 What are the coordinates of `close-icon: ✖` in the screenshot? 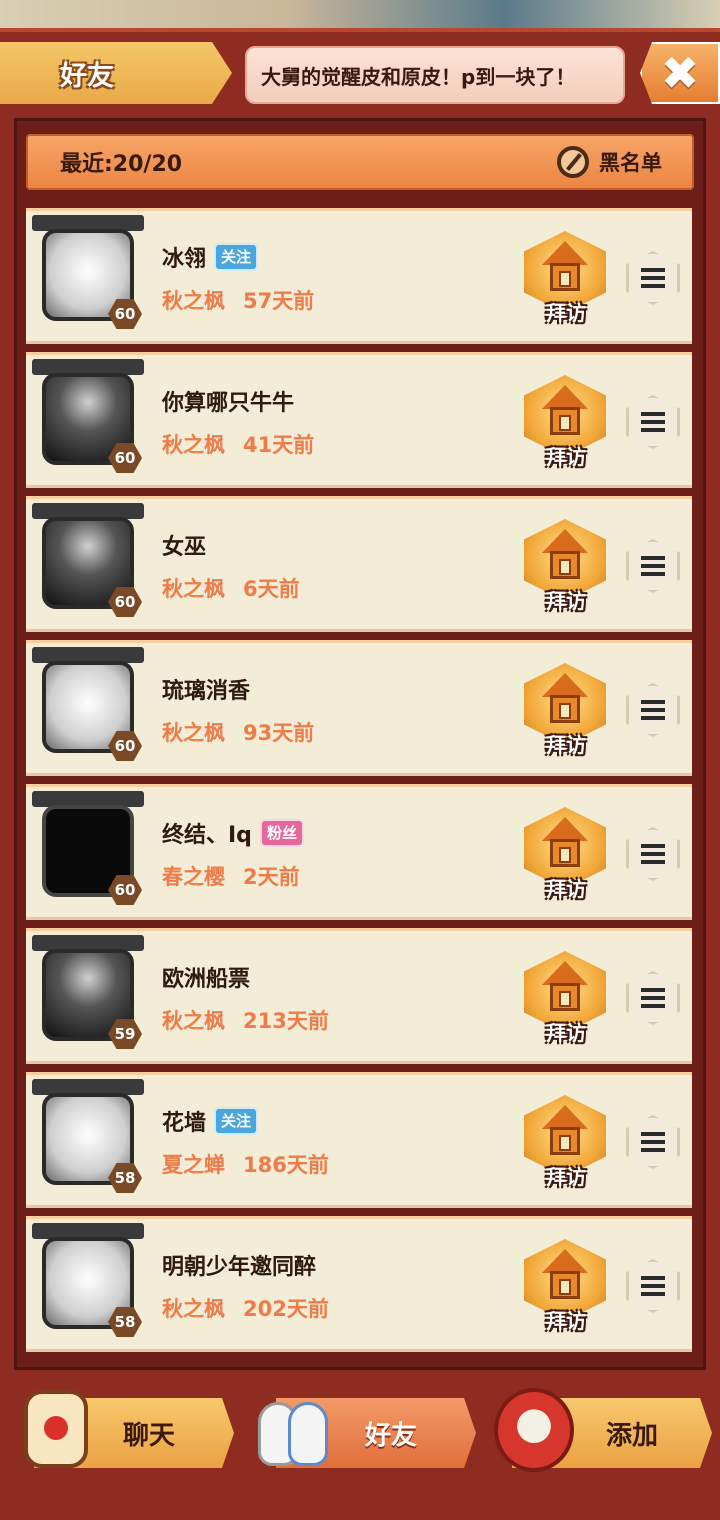 It's located at (680, 73).